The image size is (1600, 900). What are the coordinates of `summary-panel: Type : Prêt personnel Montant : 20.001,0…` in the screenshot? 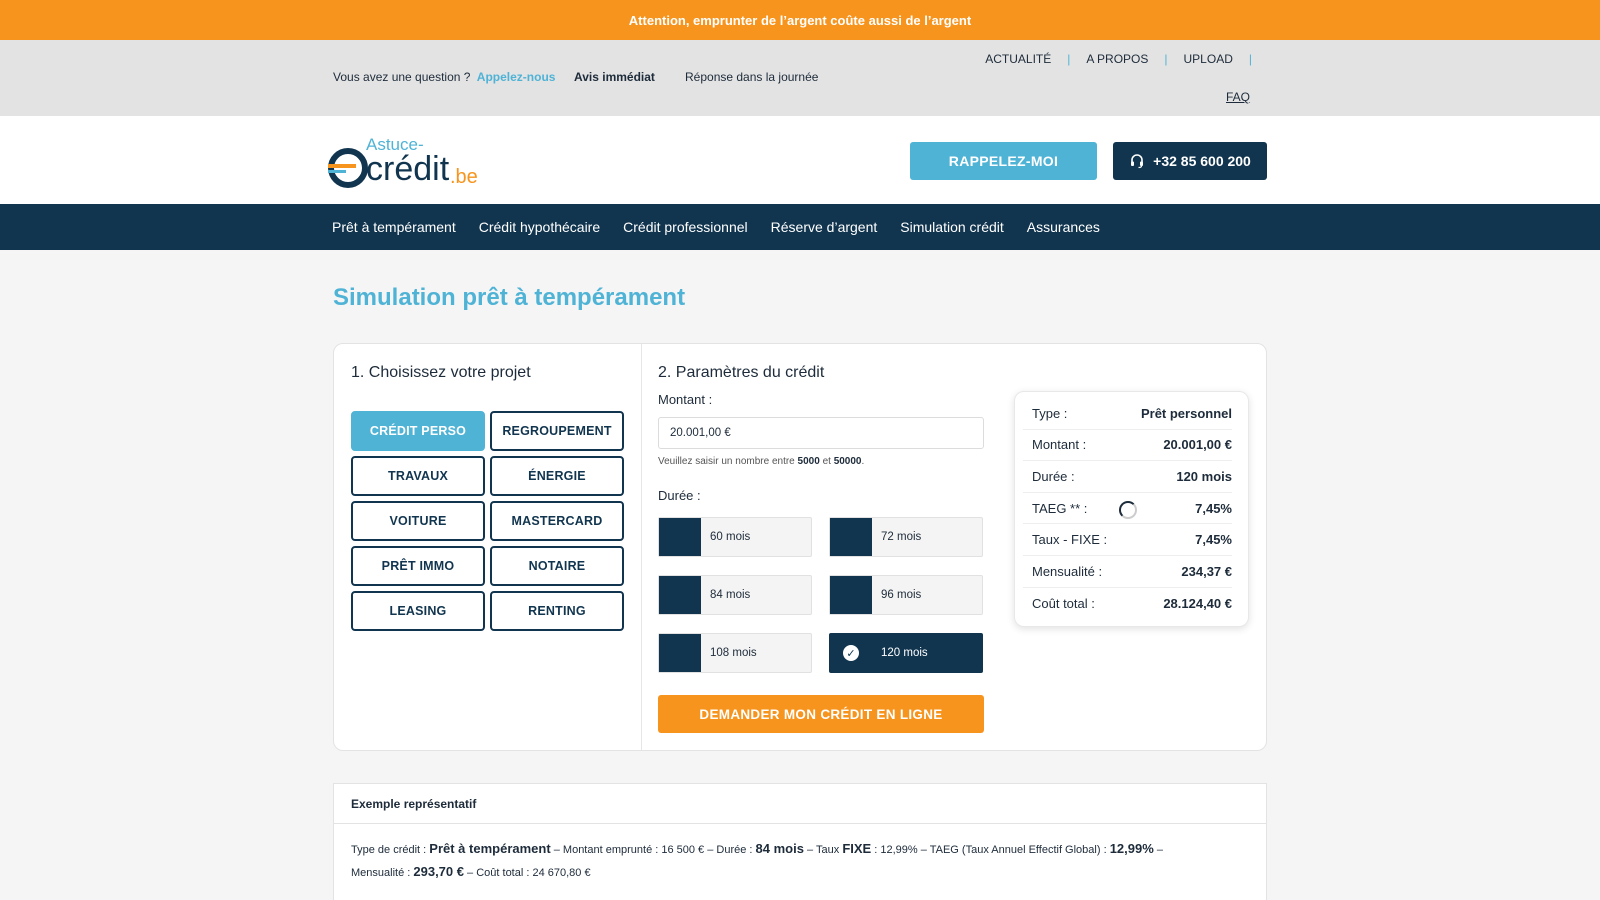 It's located at (1131, 509).